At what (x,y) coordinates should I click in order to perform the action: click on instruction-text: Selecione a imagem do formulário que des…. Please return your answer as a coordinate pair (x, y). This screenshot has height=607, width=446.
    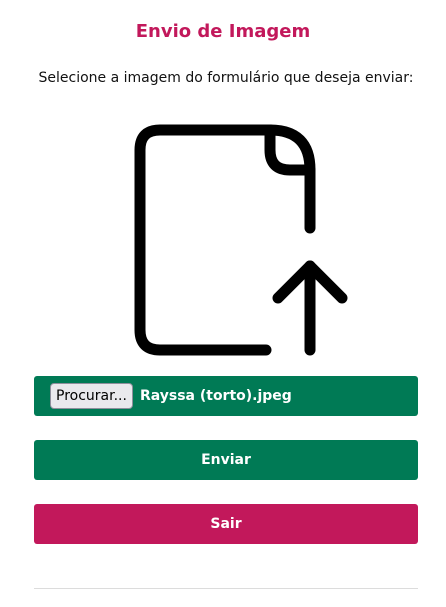
    Looking at the image, I should click on (226, 78).